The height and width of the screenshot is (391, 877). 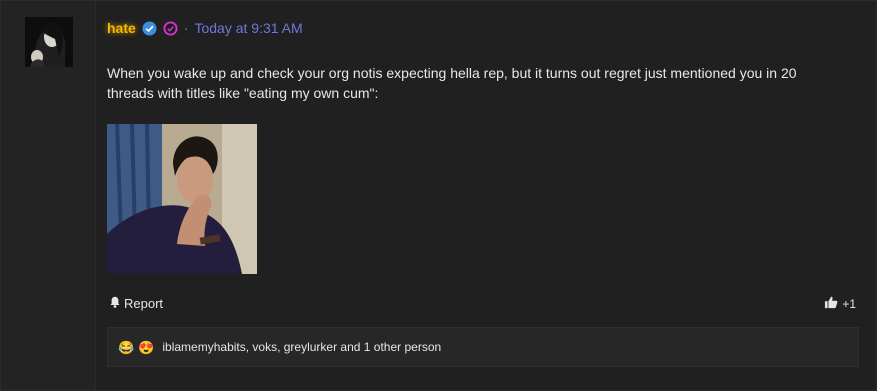 I want to click on post-timestamp: Today at 9:31 AM, so click(x=248, y=28).